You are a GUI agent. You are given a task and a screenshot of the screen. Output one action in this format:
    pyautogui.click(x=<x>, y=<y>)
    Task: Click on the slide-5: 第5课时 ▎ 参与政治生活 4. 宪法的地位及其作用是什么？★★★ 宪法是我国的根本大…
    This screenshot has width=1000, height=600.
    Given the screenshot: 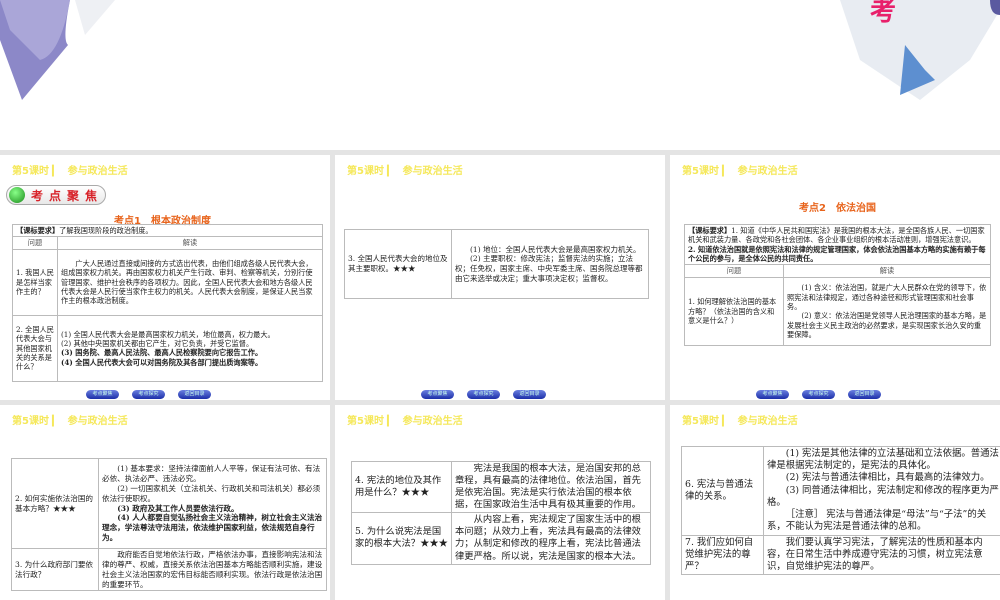 What is the action you would take?
    pyautogui.click(x=500, y=502)
    